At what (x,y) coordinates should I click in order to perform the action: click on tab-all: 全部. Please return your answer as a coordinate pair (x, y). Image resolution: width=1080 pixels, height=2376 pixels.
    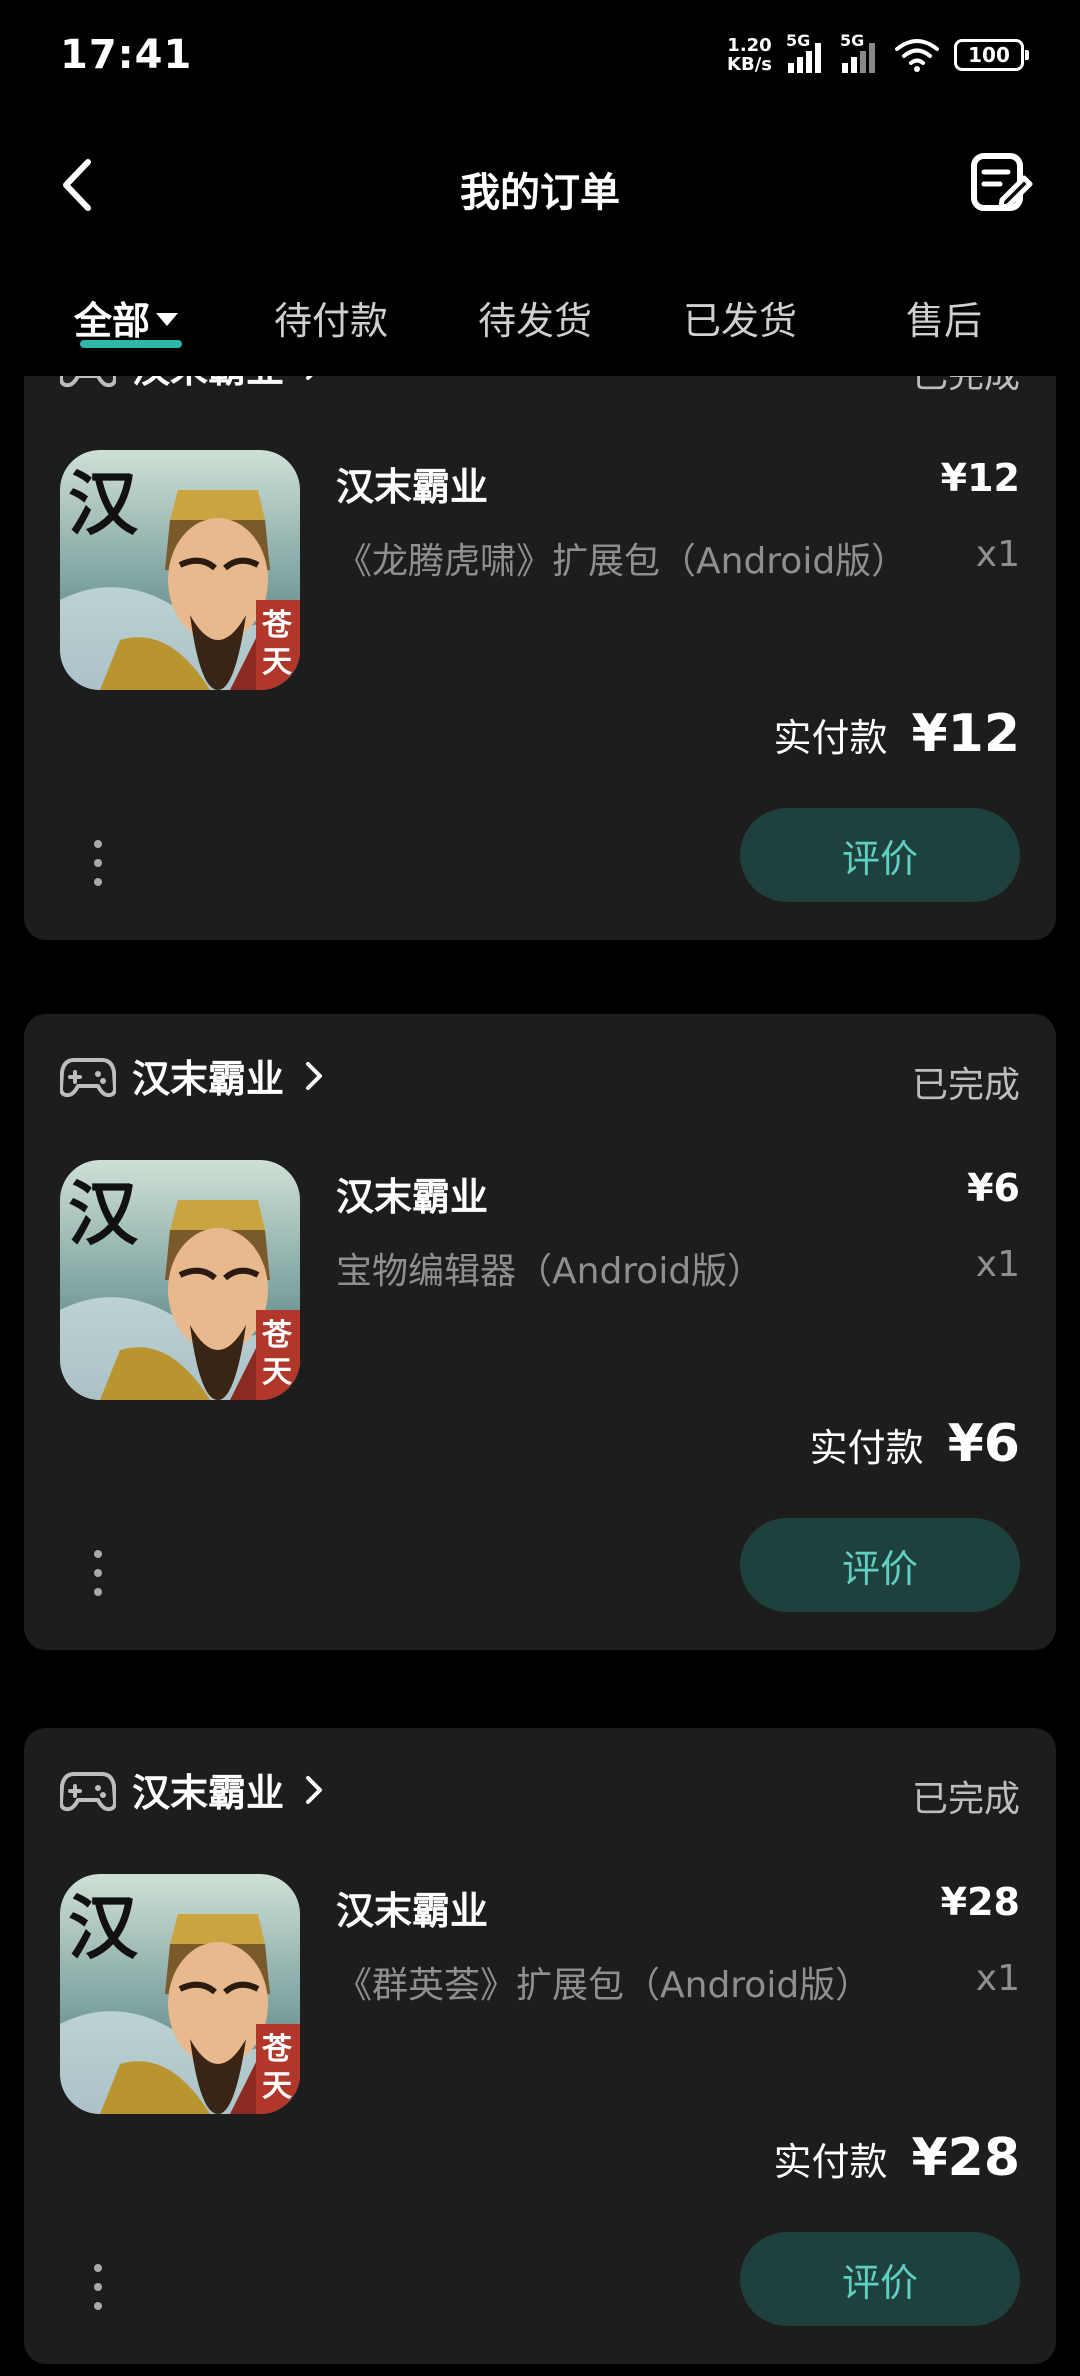
    Looking at the image, I should click on (126, 317).